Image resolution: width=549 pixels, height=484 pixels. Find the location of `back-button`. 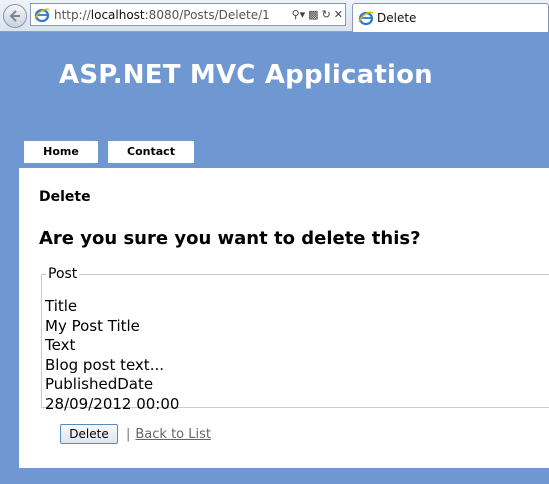

back-button is located at coordinates (15, 16).